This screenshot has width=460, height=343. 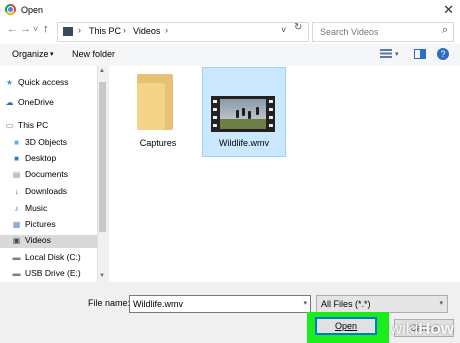 What do you see at coordinates (12, 29) in the screenshot?
I see `back-arrow-icon: ←` at bounding box center [12, 29].